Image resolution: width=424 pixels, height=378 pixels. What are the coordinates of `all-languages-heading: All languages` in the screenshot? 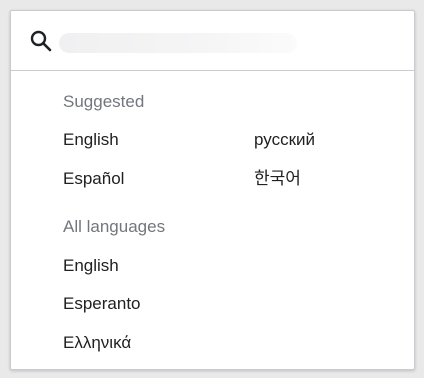 It's located at (114, 226).